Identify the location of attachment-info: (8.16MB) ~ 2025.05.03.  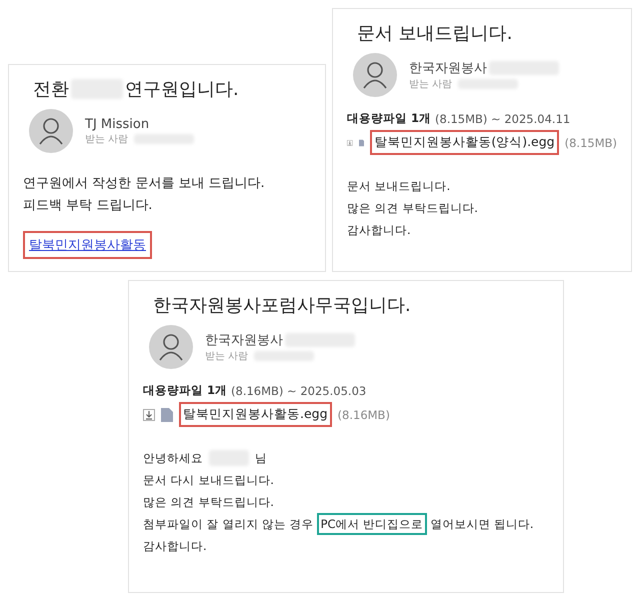
(298, 391).